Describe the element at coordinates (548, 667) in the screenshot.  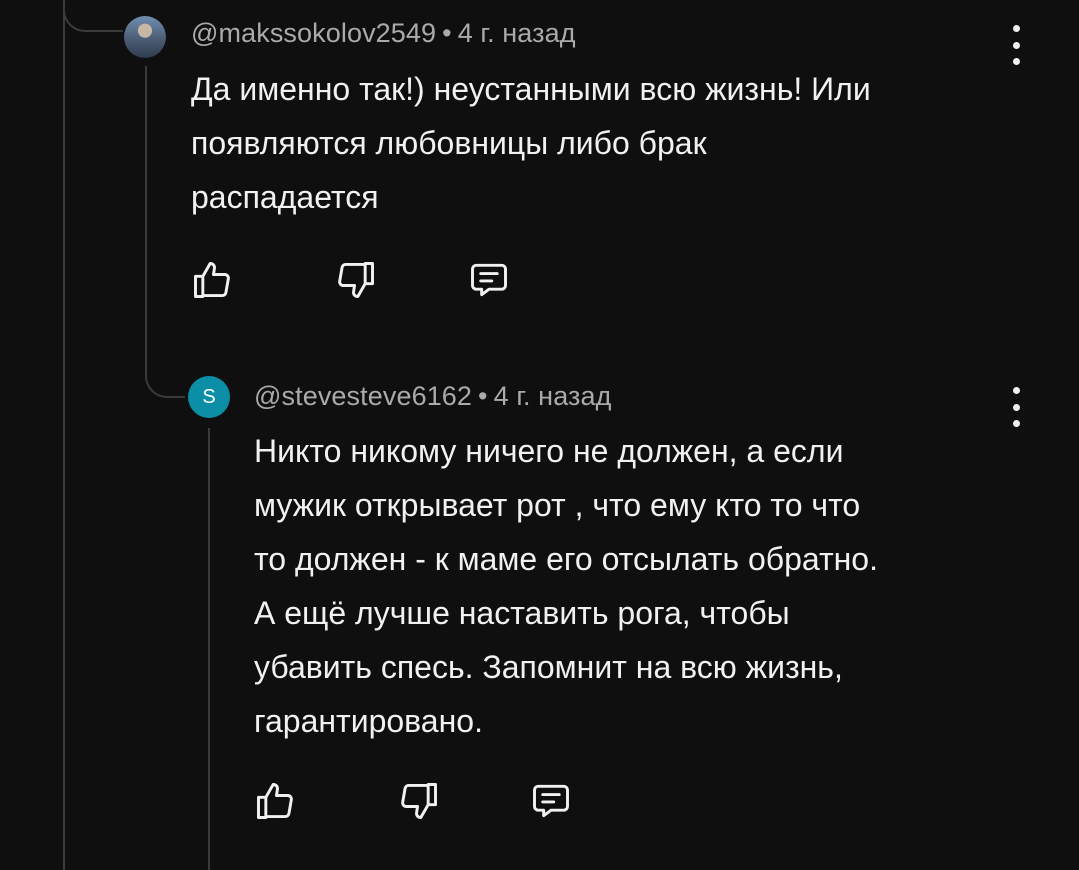
I see `comment-text-line: убавить спесь. Запомнит на всю жизнь,` at that location.